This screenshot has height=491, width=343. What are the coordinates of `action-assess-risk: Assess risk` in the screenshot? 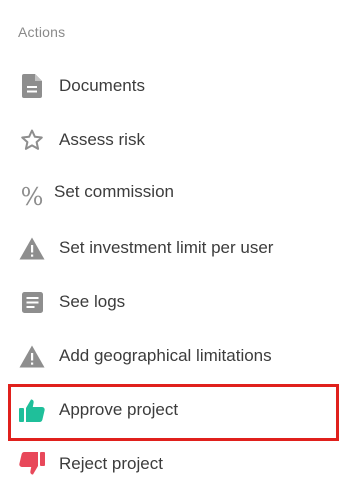 It's located at (171, 140).